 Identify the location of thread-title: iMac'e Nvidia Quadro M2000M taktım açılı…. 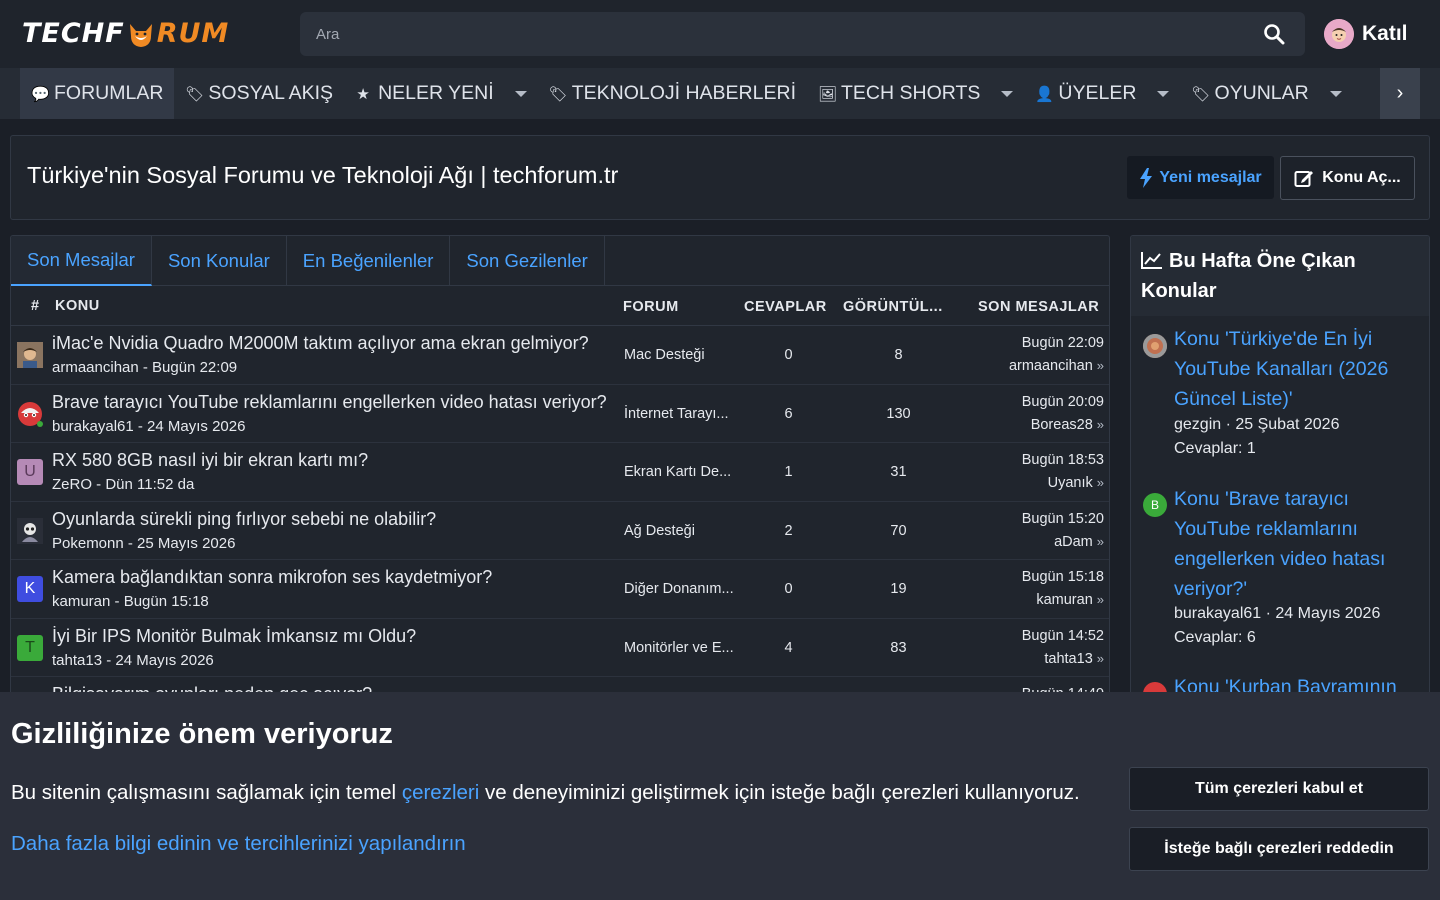
(320, 343).